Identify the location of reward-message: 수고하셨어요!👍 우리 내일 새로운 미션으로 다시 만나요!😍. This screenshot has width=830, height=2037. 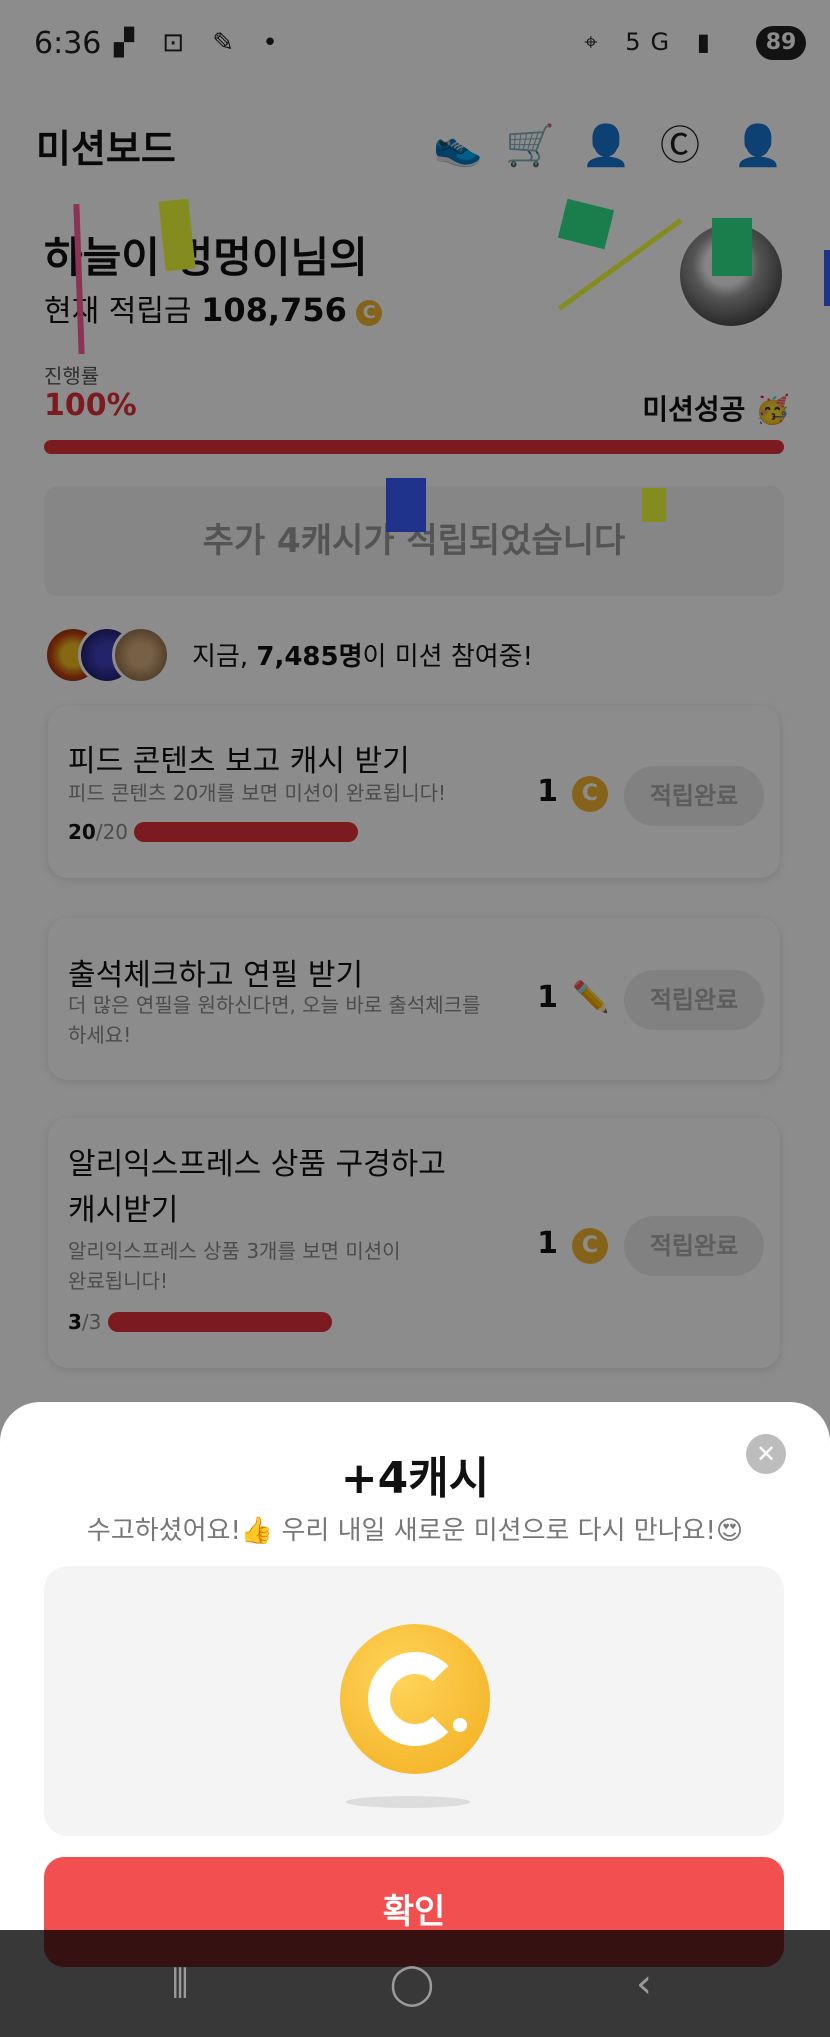
(415, 1531).